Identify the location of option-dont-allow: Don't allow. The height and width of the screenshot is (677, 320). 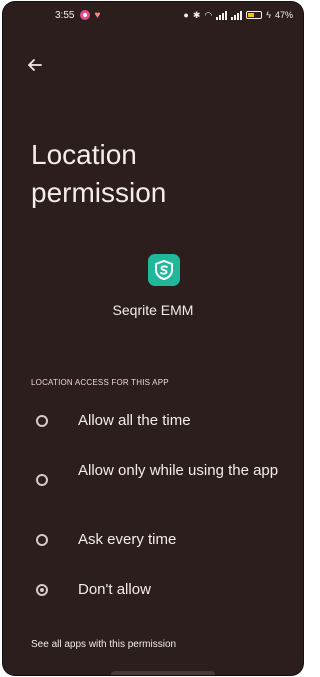
(153, 590).